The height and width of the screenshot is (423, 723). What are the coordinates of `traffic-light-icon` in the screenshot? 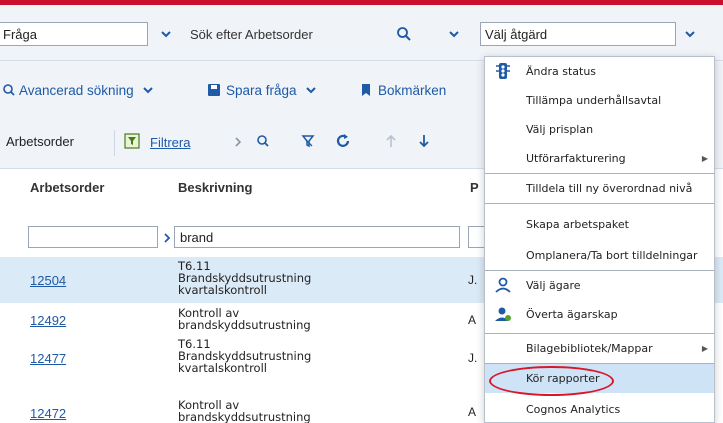 It's located at (503, 71).